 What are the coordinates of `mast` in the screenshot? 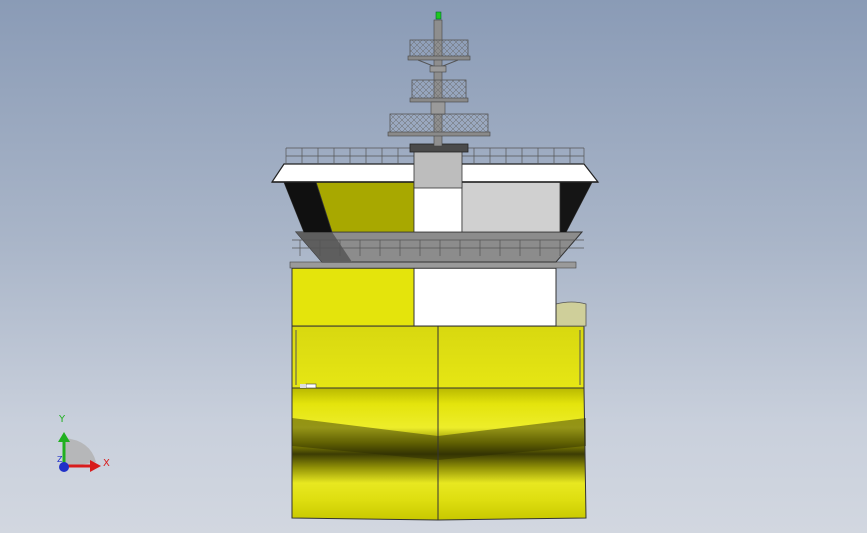 It's located at (439, 79).